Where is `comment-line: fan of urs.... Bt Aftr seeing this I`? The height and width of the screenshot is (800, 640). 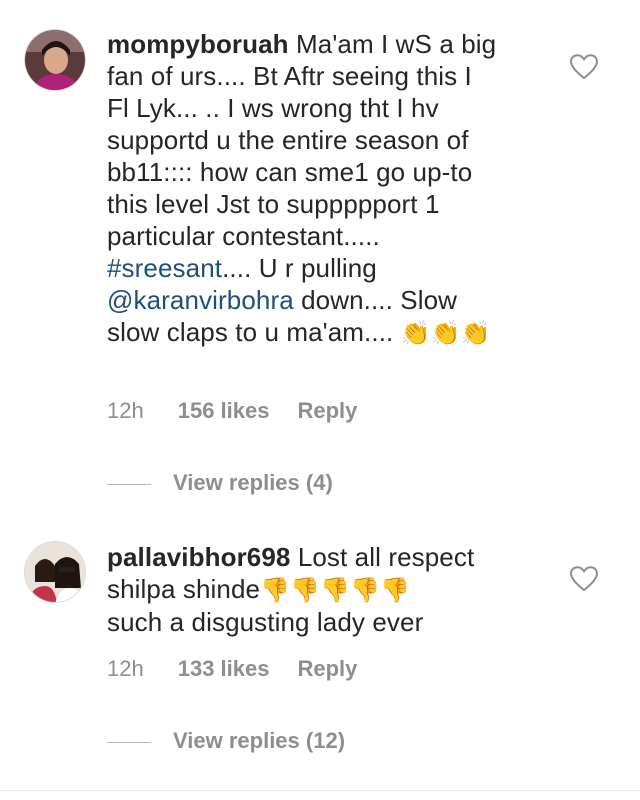 comment-line: fan of urs.... Bt Aftr seeing this I is located at coordinates (289, 76).